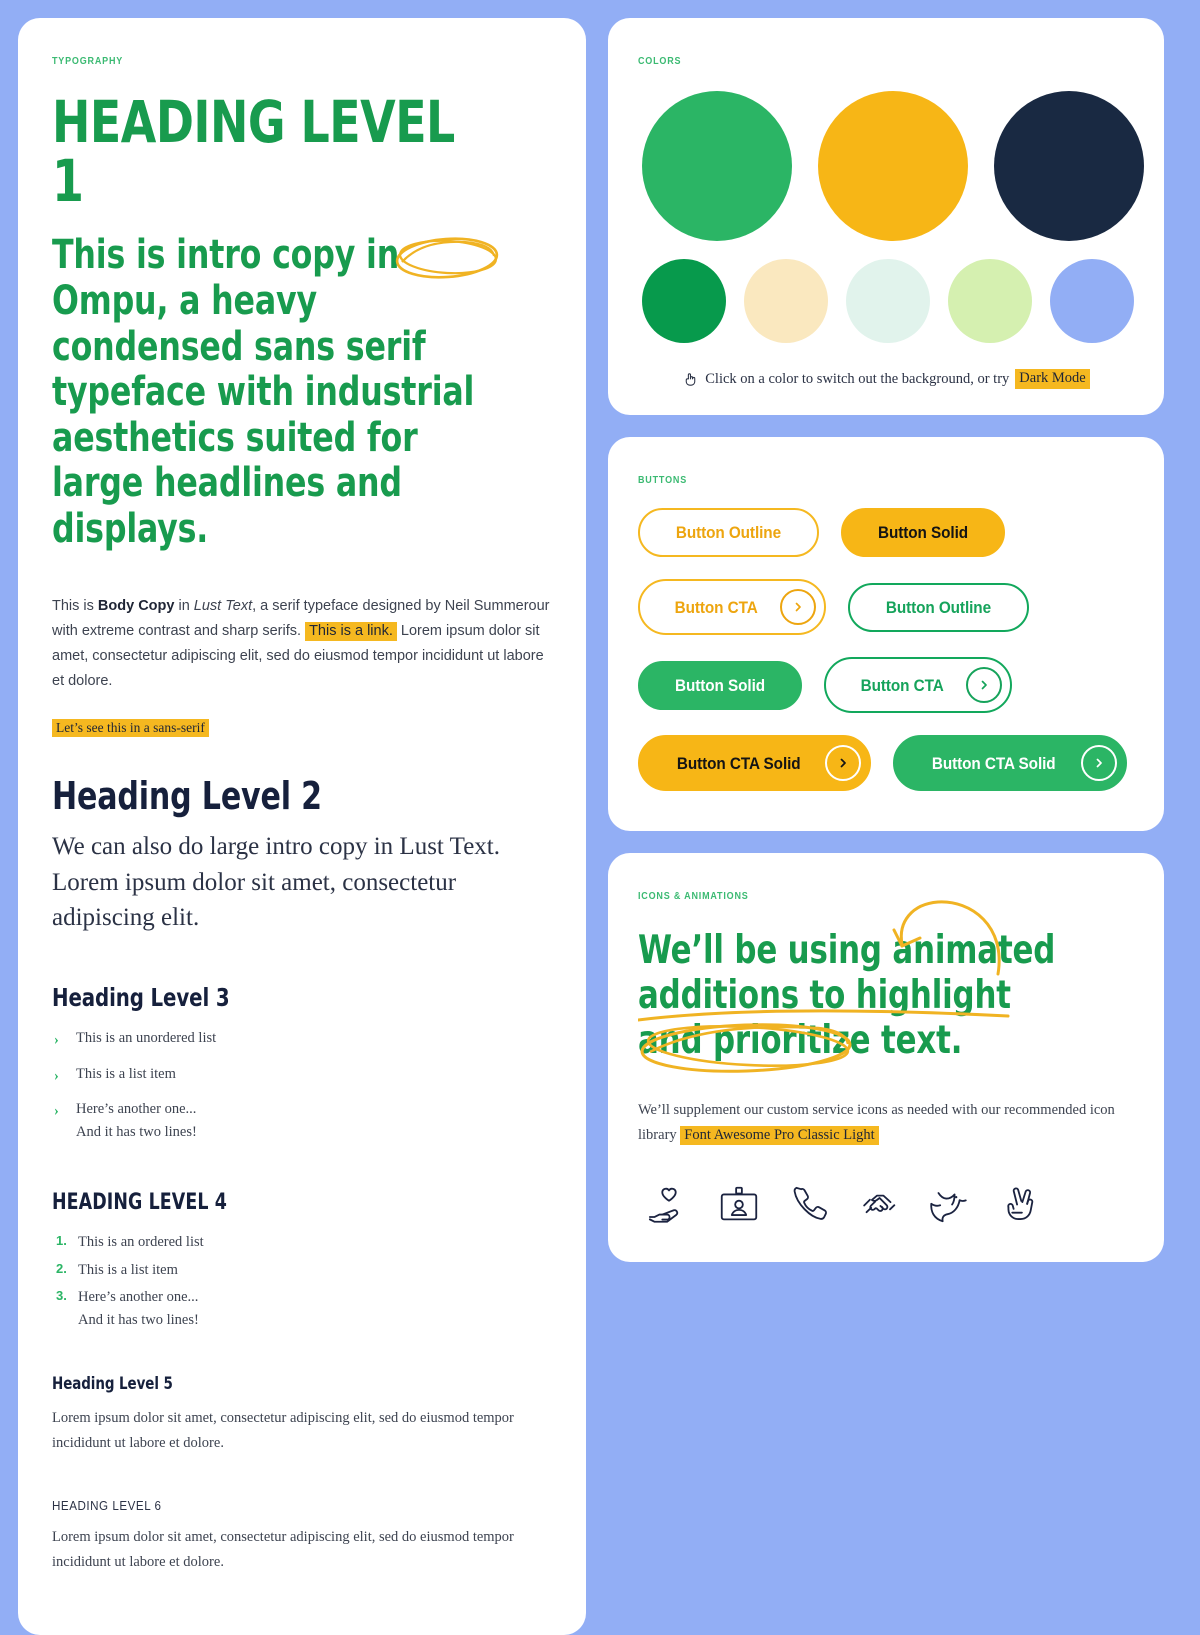 This screenshot has width=1200, height=1635. Describe the element at coordinates (302, 1074) in the screenshot. I see `list-item: › This is a list item` at that location.